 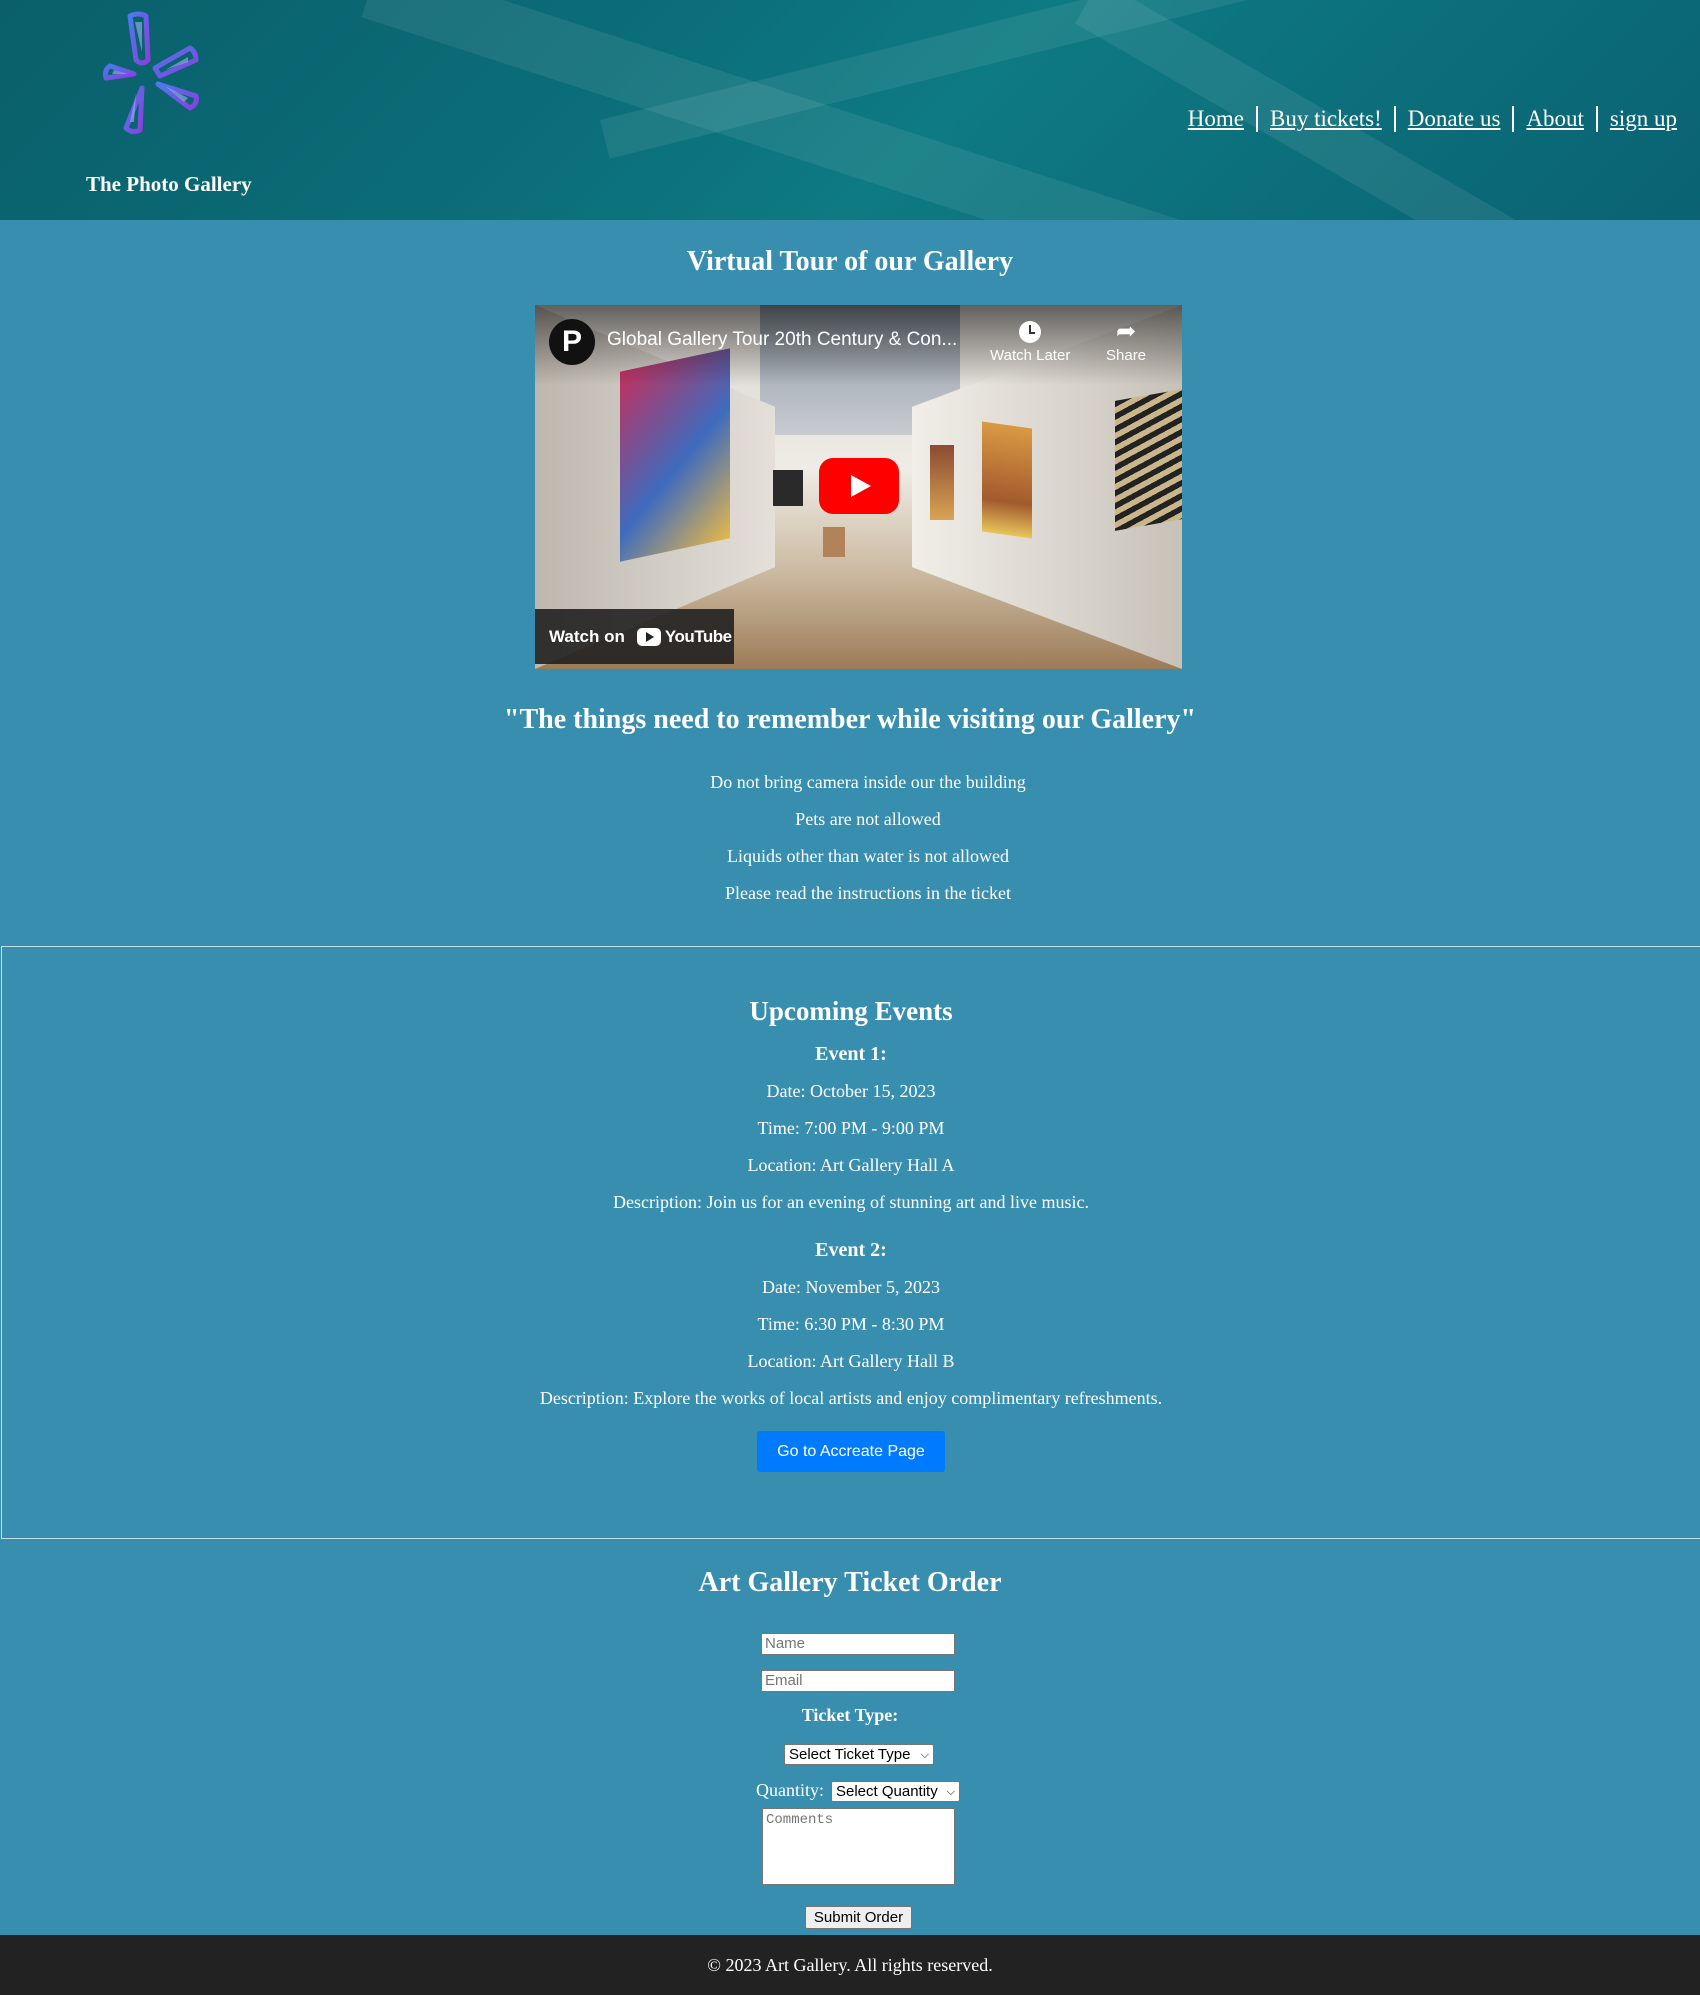 I want to click on submit-order-button: Submit Order, so click(x=858, y=1917).